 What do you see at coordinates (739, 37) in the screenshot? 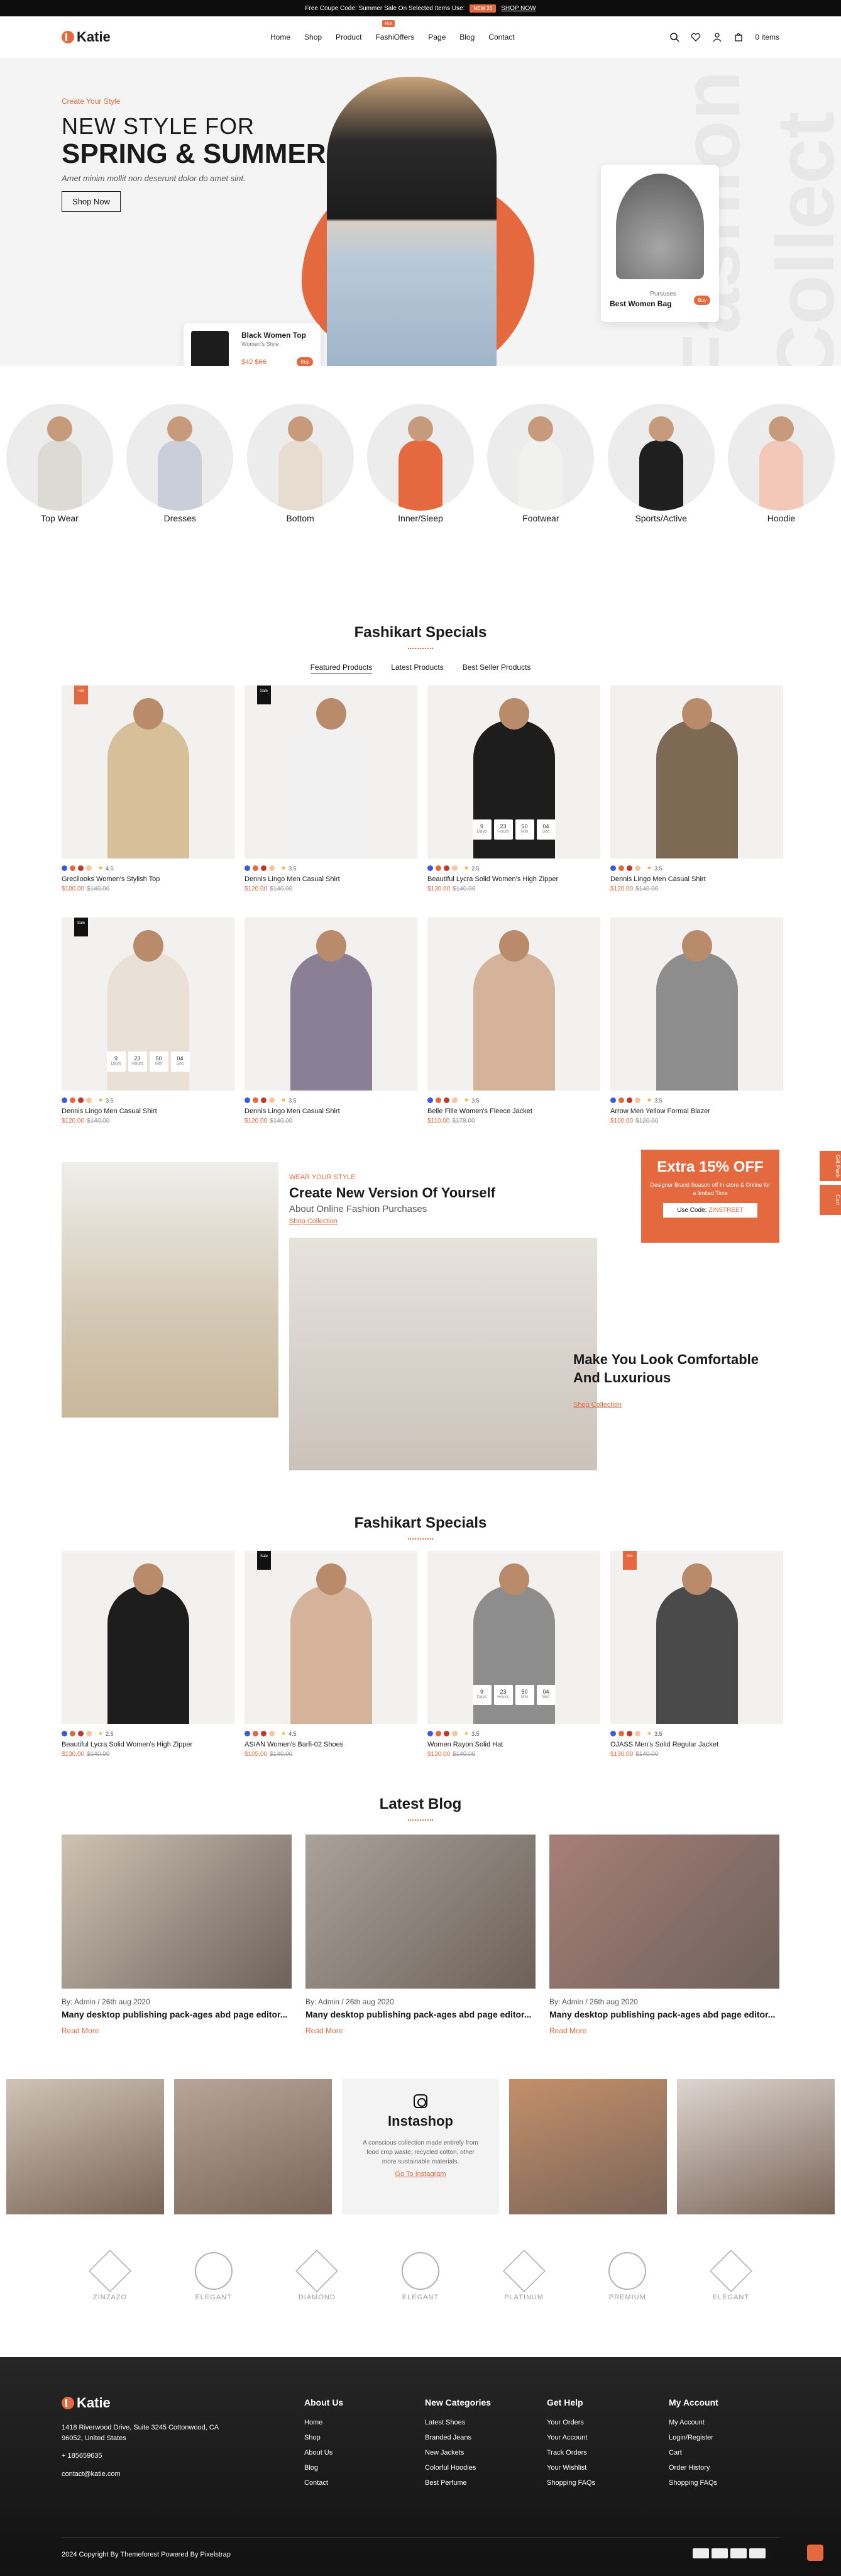
I see `cart-icon` at bounding box center [739, 37].